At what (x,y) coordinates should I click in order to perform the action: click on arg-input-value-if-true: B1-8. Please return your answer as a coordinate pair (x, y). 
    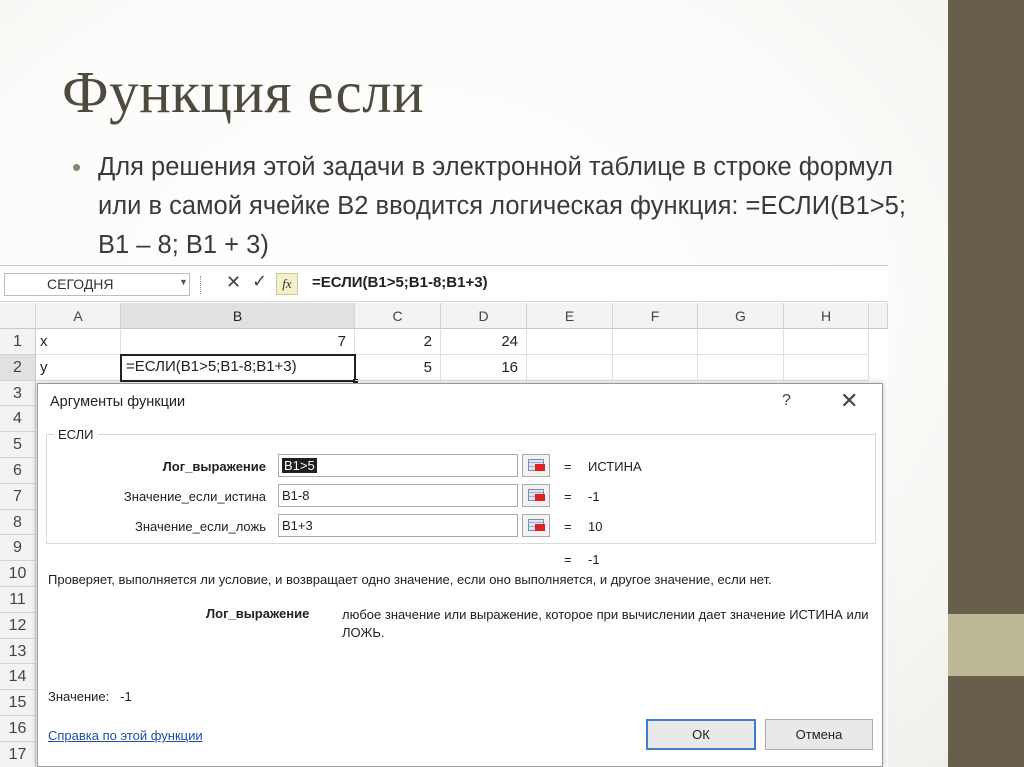
    Looking at the image, I should click on (398, 495).